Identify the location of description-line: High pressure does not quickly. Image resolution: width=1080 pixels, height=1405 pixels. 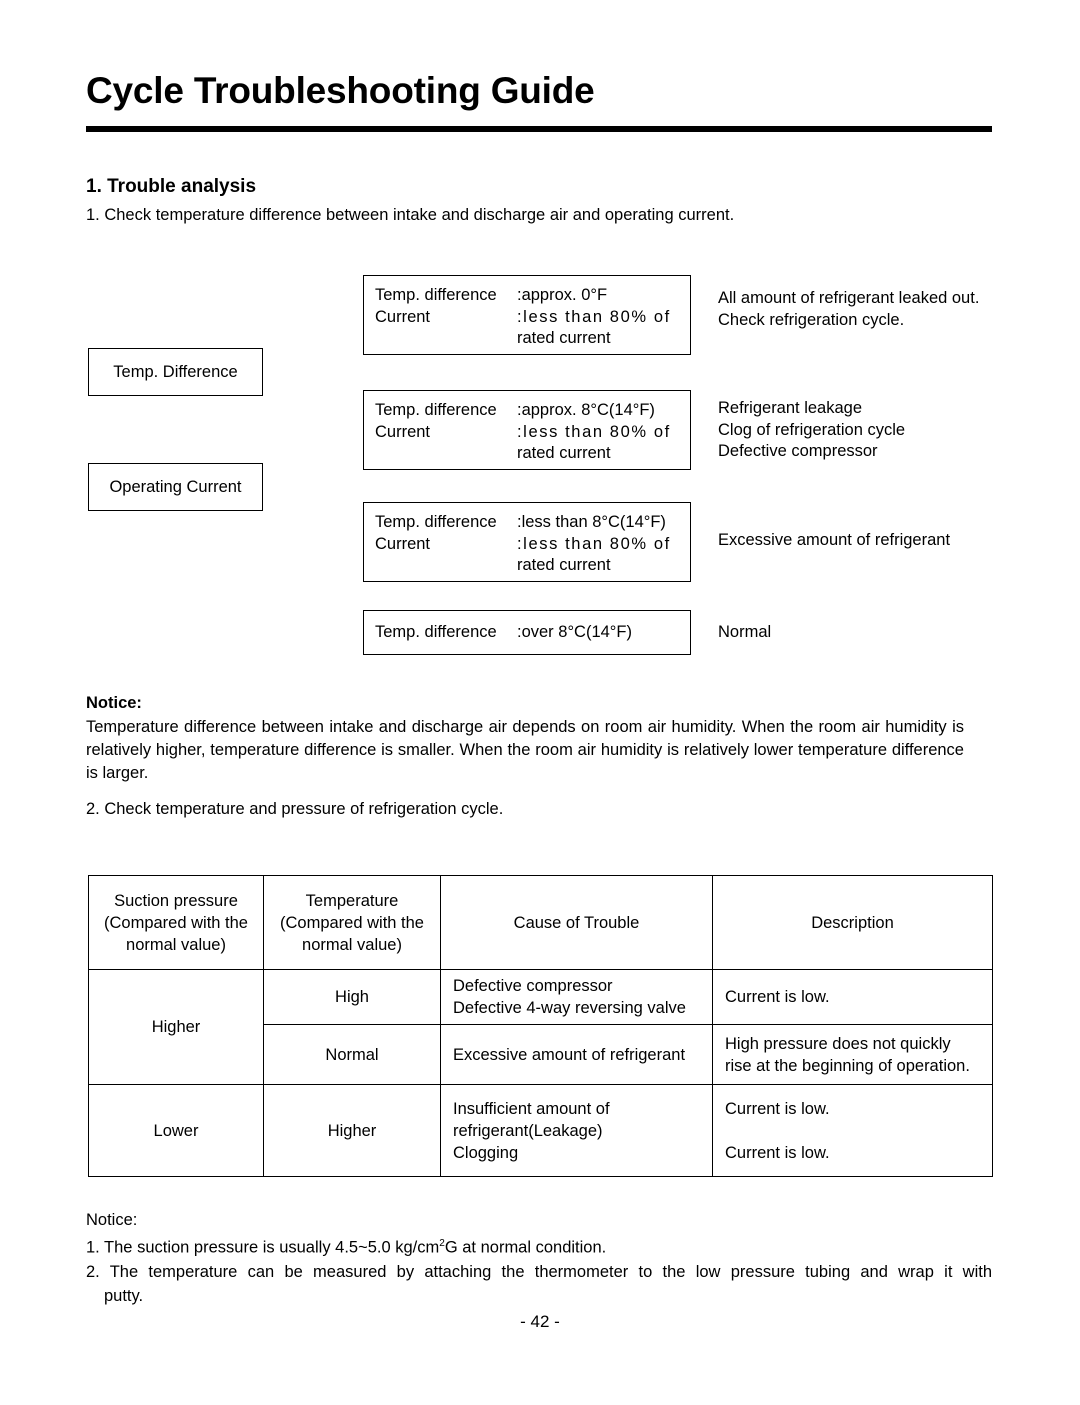
(838, 1043).